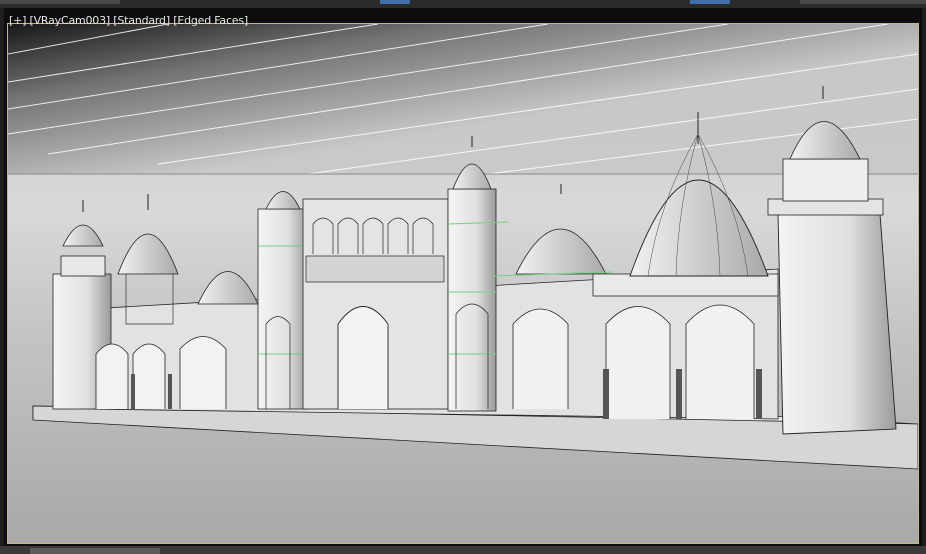  Describe the element at coordinates (685, 285) in the screenshot. I see `right-hall-roof` at that location.